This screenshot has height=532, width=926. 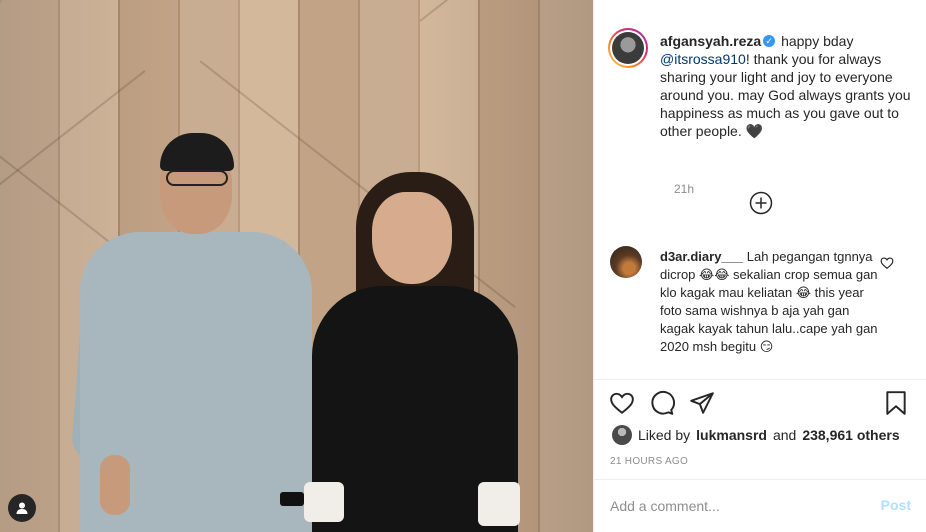 I want to click on verified-badge-icon: ✓, so click(x=769, y=41).